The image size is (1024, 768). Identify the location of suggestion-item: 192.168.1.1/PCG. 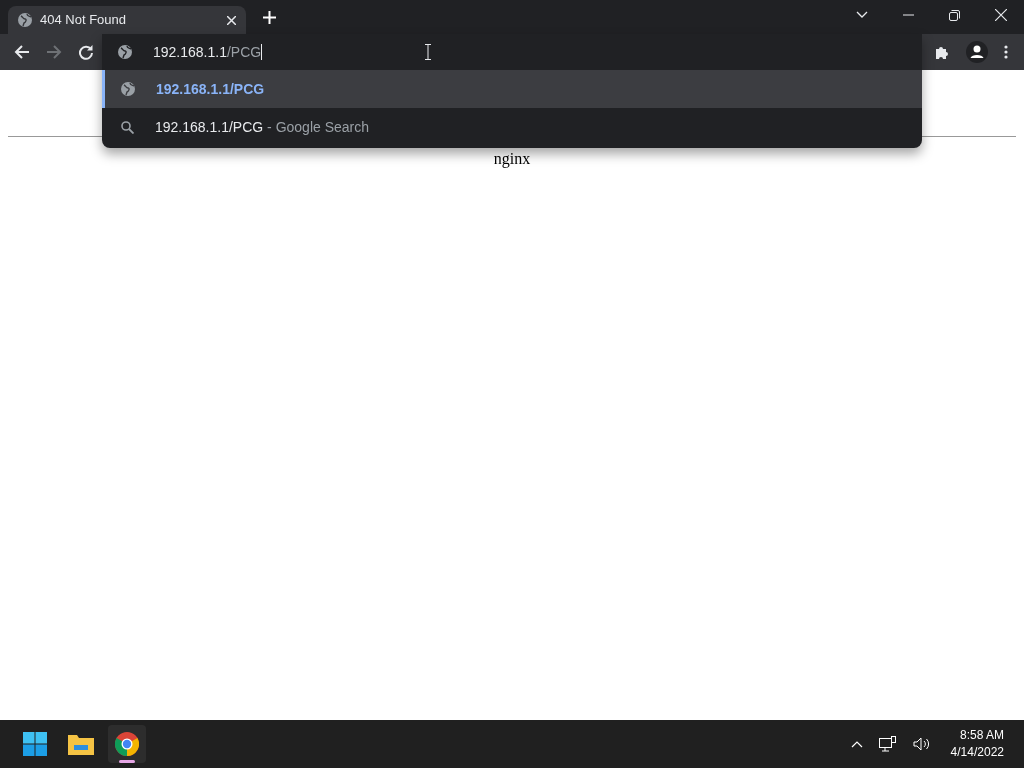
(512, 89).